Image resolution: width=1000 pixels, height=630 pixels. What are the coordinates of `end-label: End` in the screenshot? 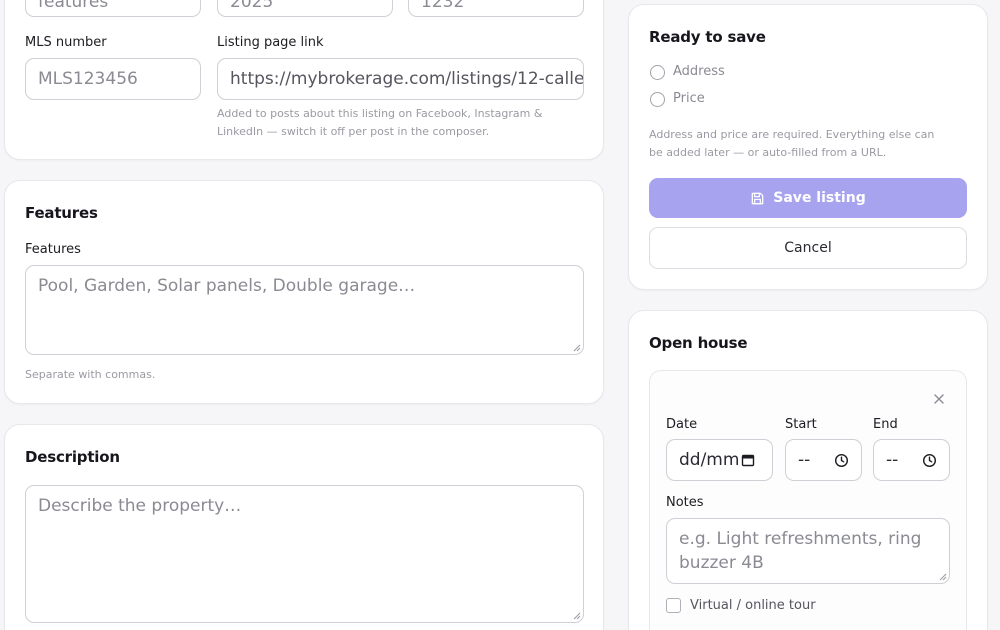 It's located at (885, 424).